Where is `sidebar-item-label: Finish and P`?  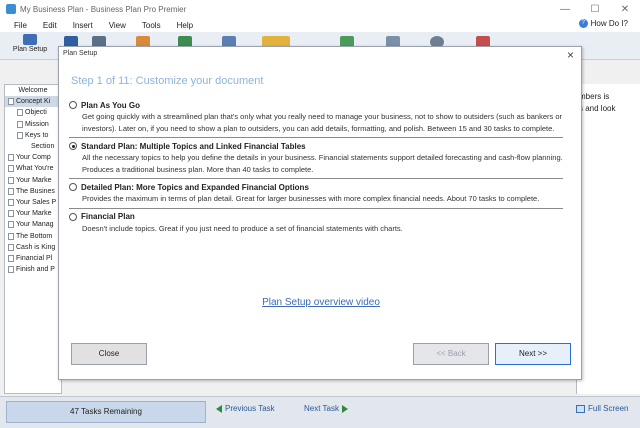
sidebar-item-label: Finish and P is located at coordinates (35, 270).